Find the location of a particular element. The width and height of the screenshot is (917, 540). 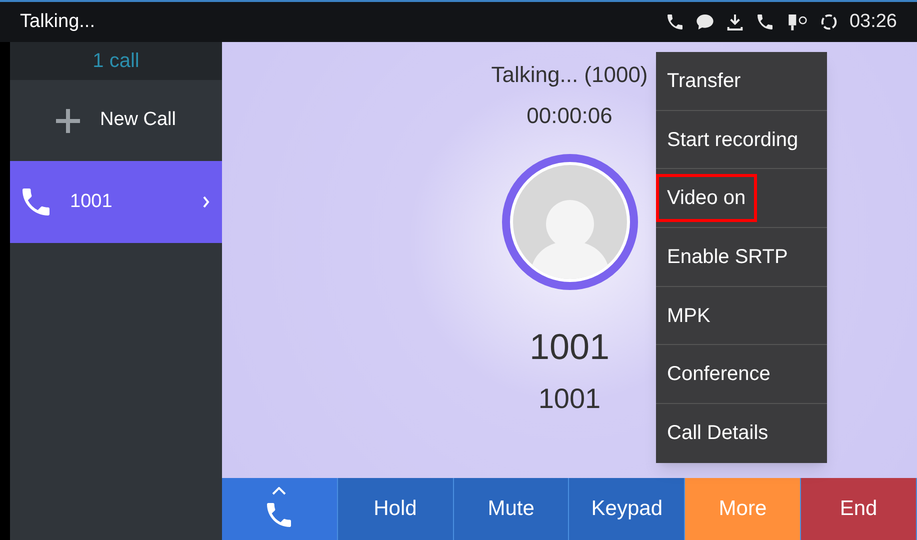

menu-item: Conference is located at coordinates (718, 374).